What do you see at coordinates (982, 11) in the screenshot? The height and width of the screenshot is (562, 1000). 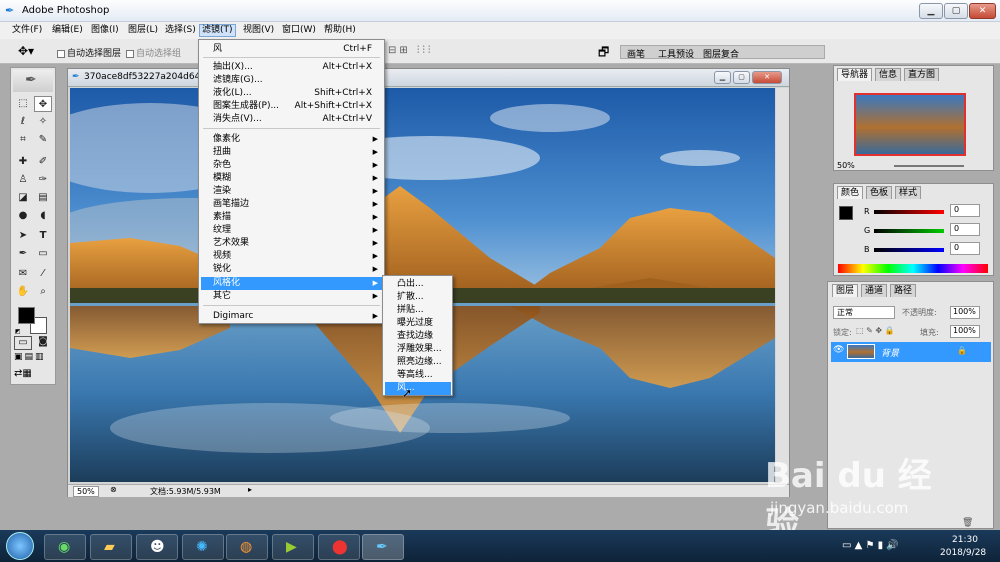 I see `close-button: ✕` at bounding box center [982, 11].